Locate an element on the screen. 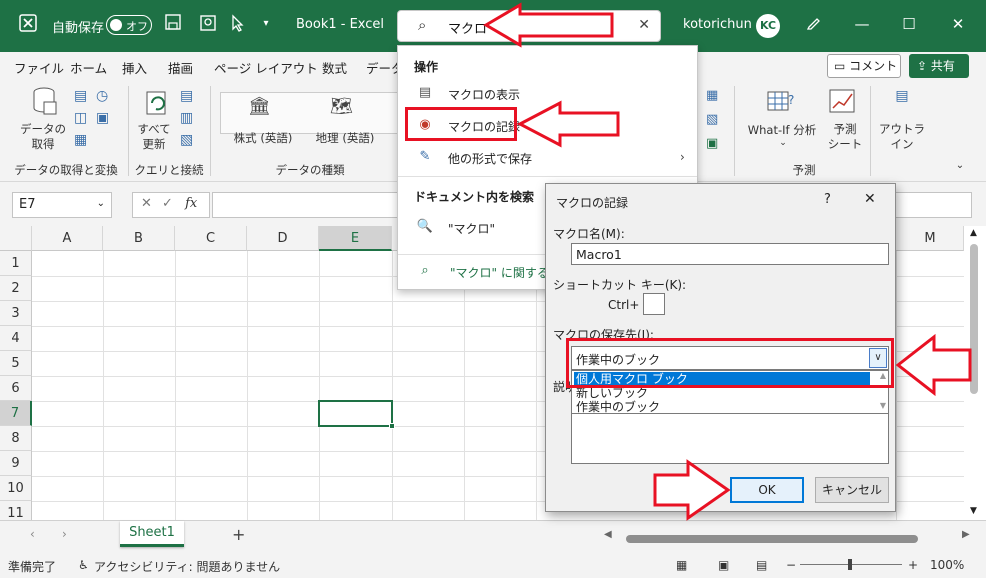  scroll-left-icon: ◀ is located at coordinates (608, 534).